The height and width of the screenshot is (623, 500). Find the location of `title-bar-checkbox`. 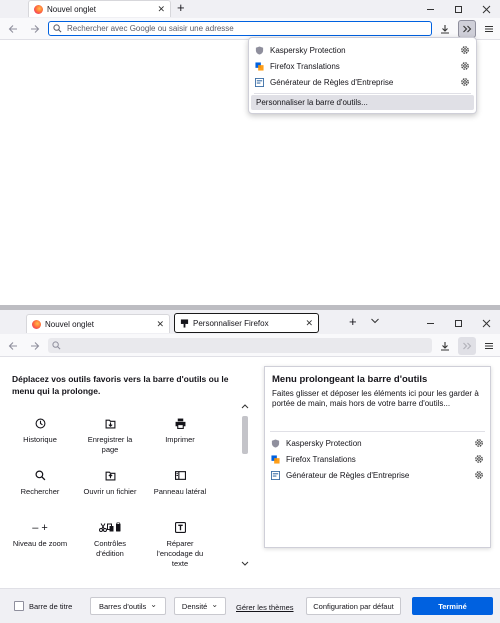

title-bar-checkbox is located at coordinates (19, 606).